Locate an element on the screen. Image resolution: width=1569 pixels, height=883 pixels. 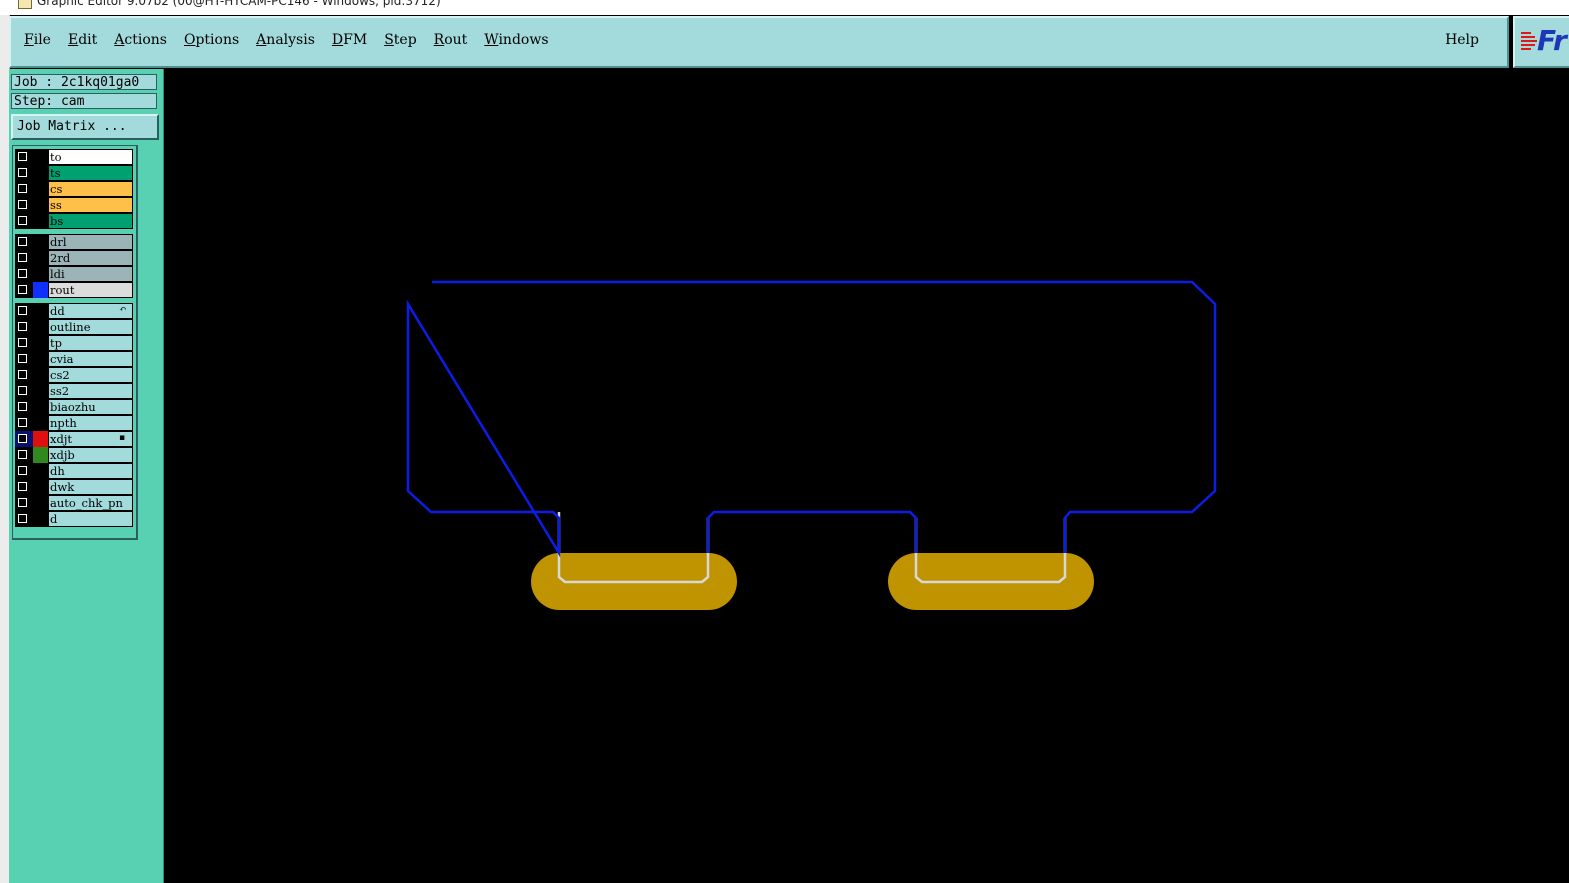
layer-row-xdjt: xdjt ▪ is located at coordinates (74, 439).